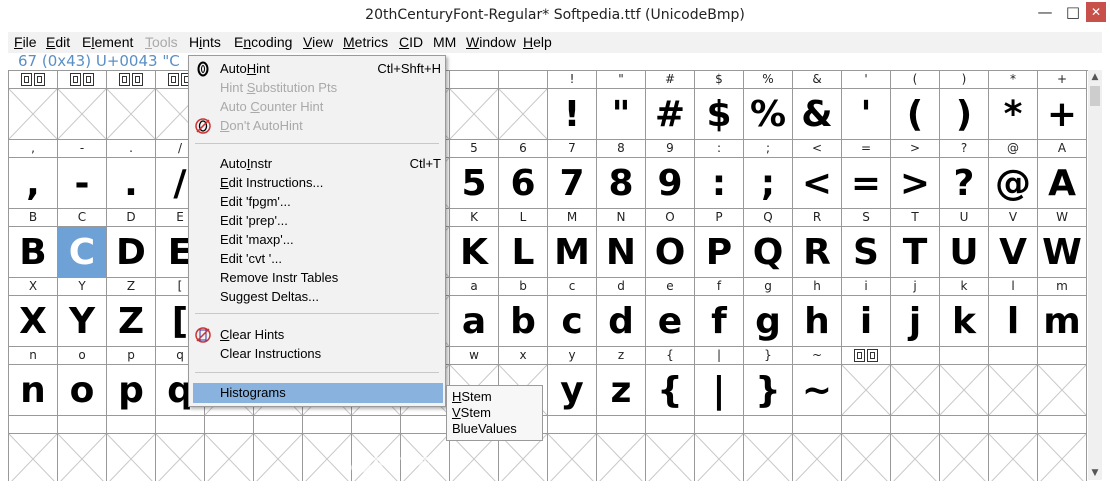 The width and height of the screenshot is (1110, 488). I want to click on glyph-cell: X, so click(33, 321).